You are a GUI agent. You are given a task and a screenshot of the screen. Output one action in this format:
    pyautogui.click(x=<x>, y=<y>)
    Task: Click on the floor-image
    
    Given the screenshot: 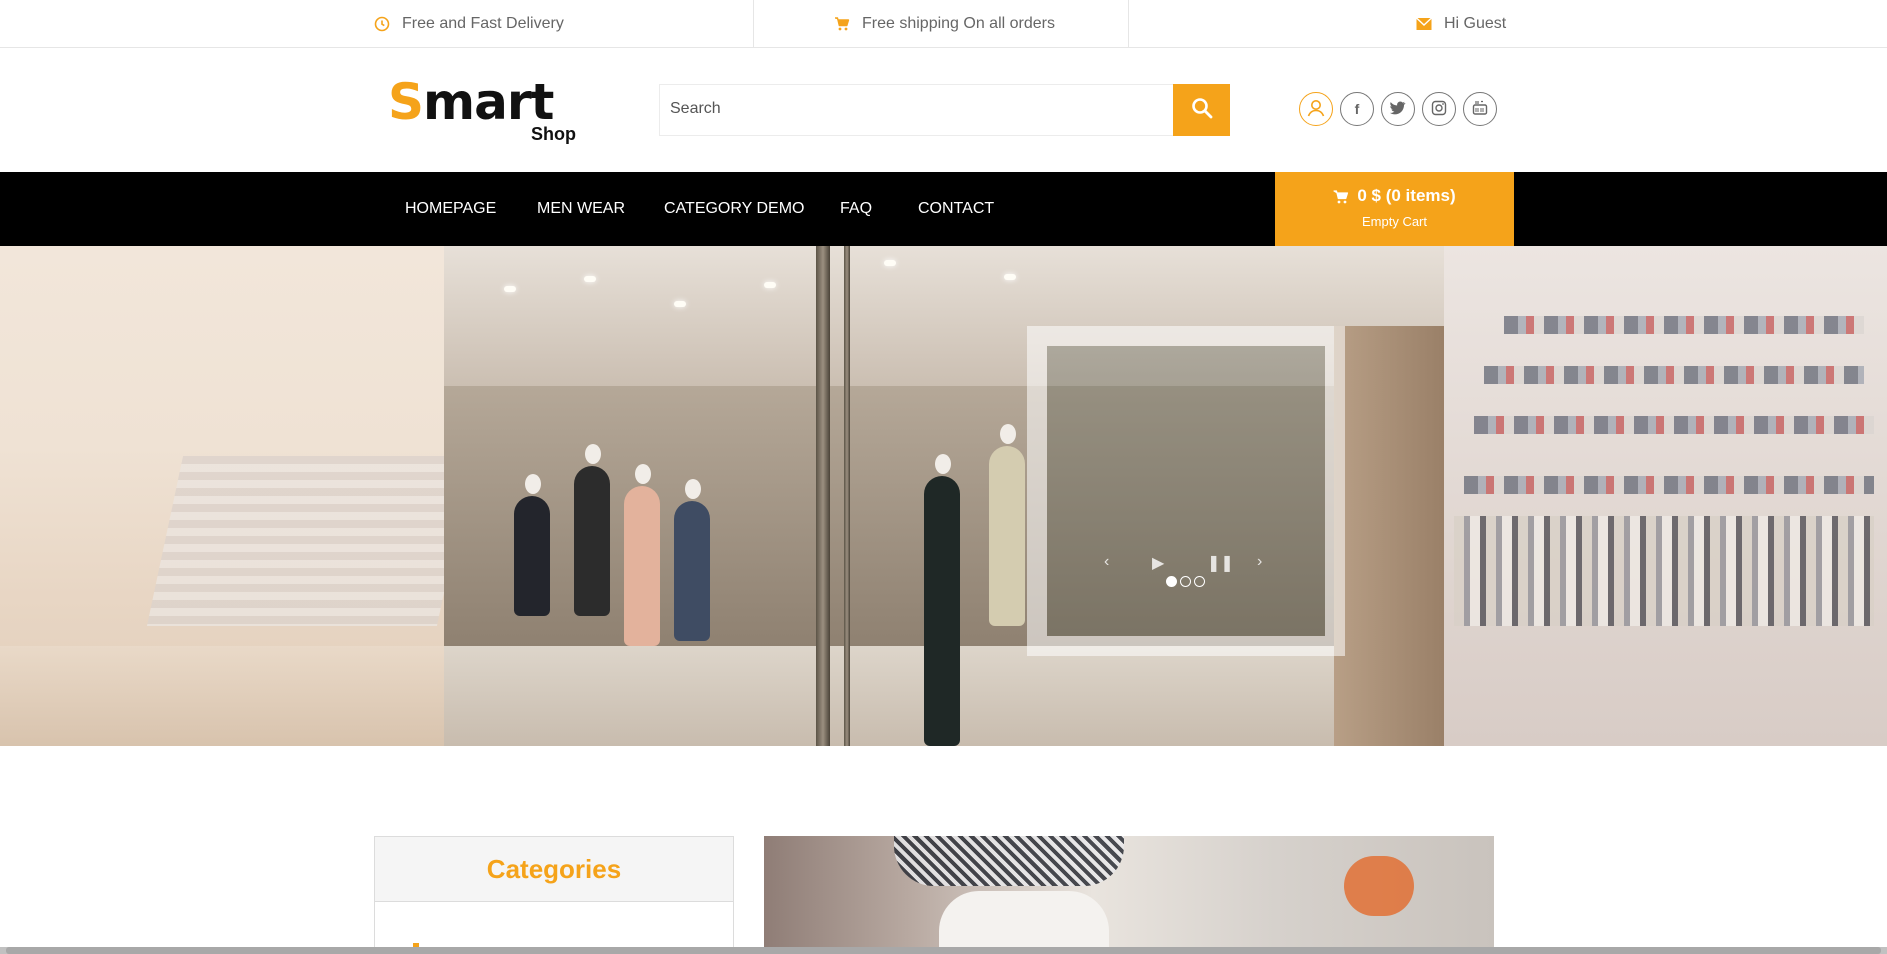 What is the action you would take?
    pyautogui.click(x=222, y=696)
    